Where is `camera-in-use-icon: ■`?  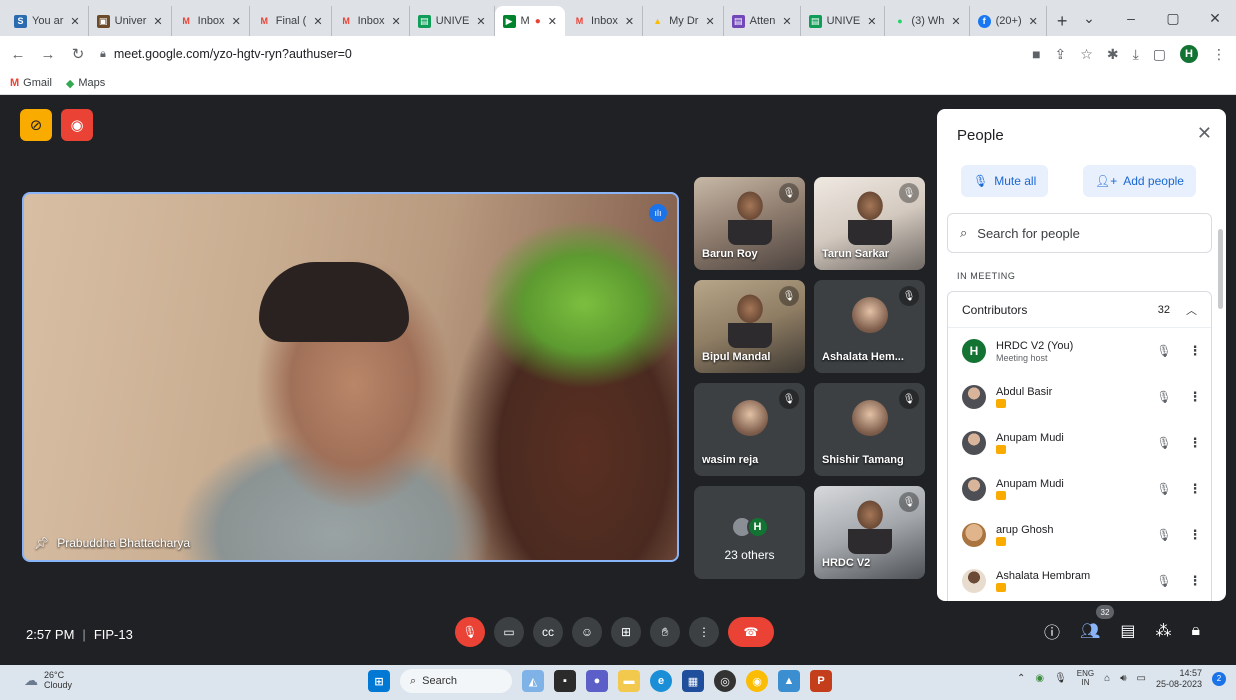
camera-in-use-icon: ■ is located at coordinates (1036, 54).